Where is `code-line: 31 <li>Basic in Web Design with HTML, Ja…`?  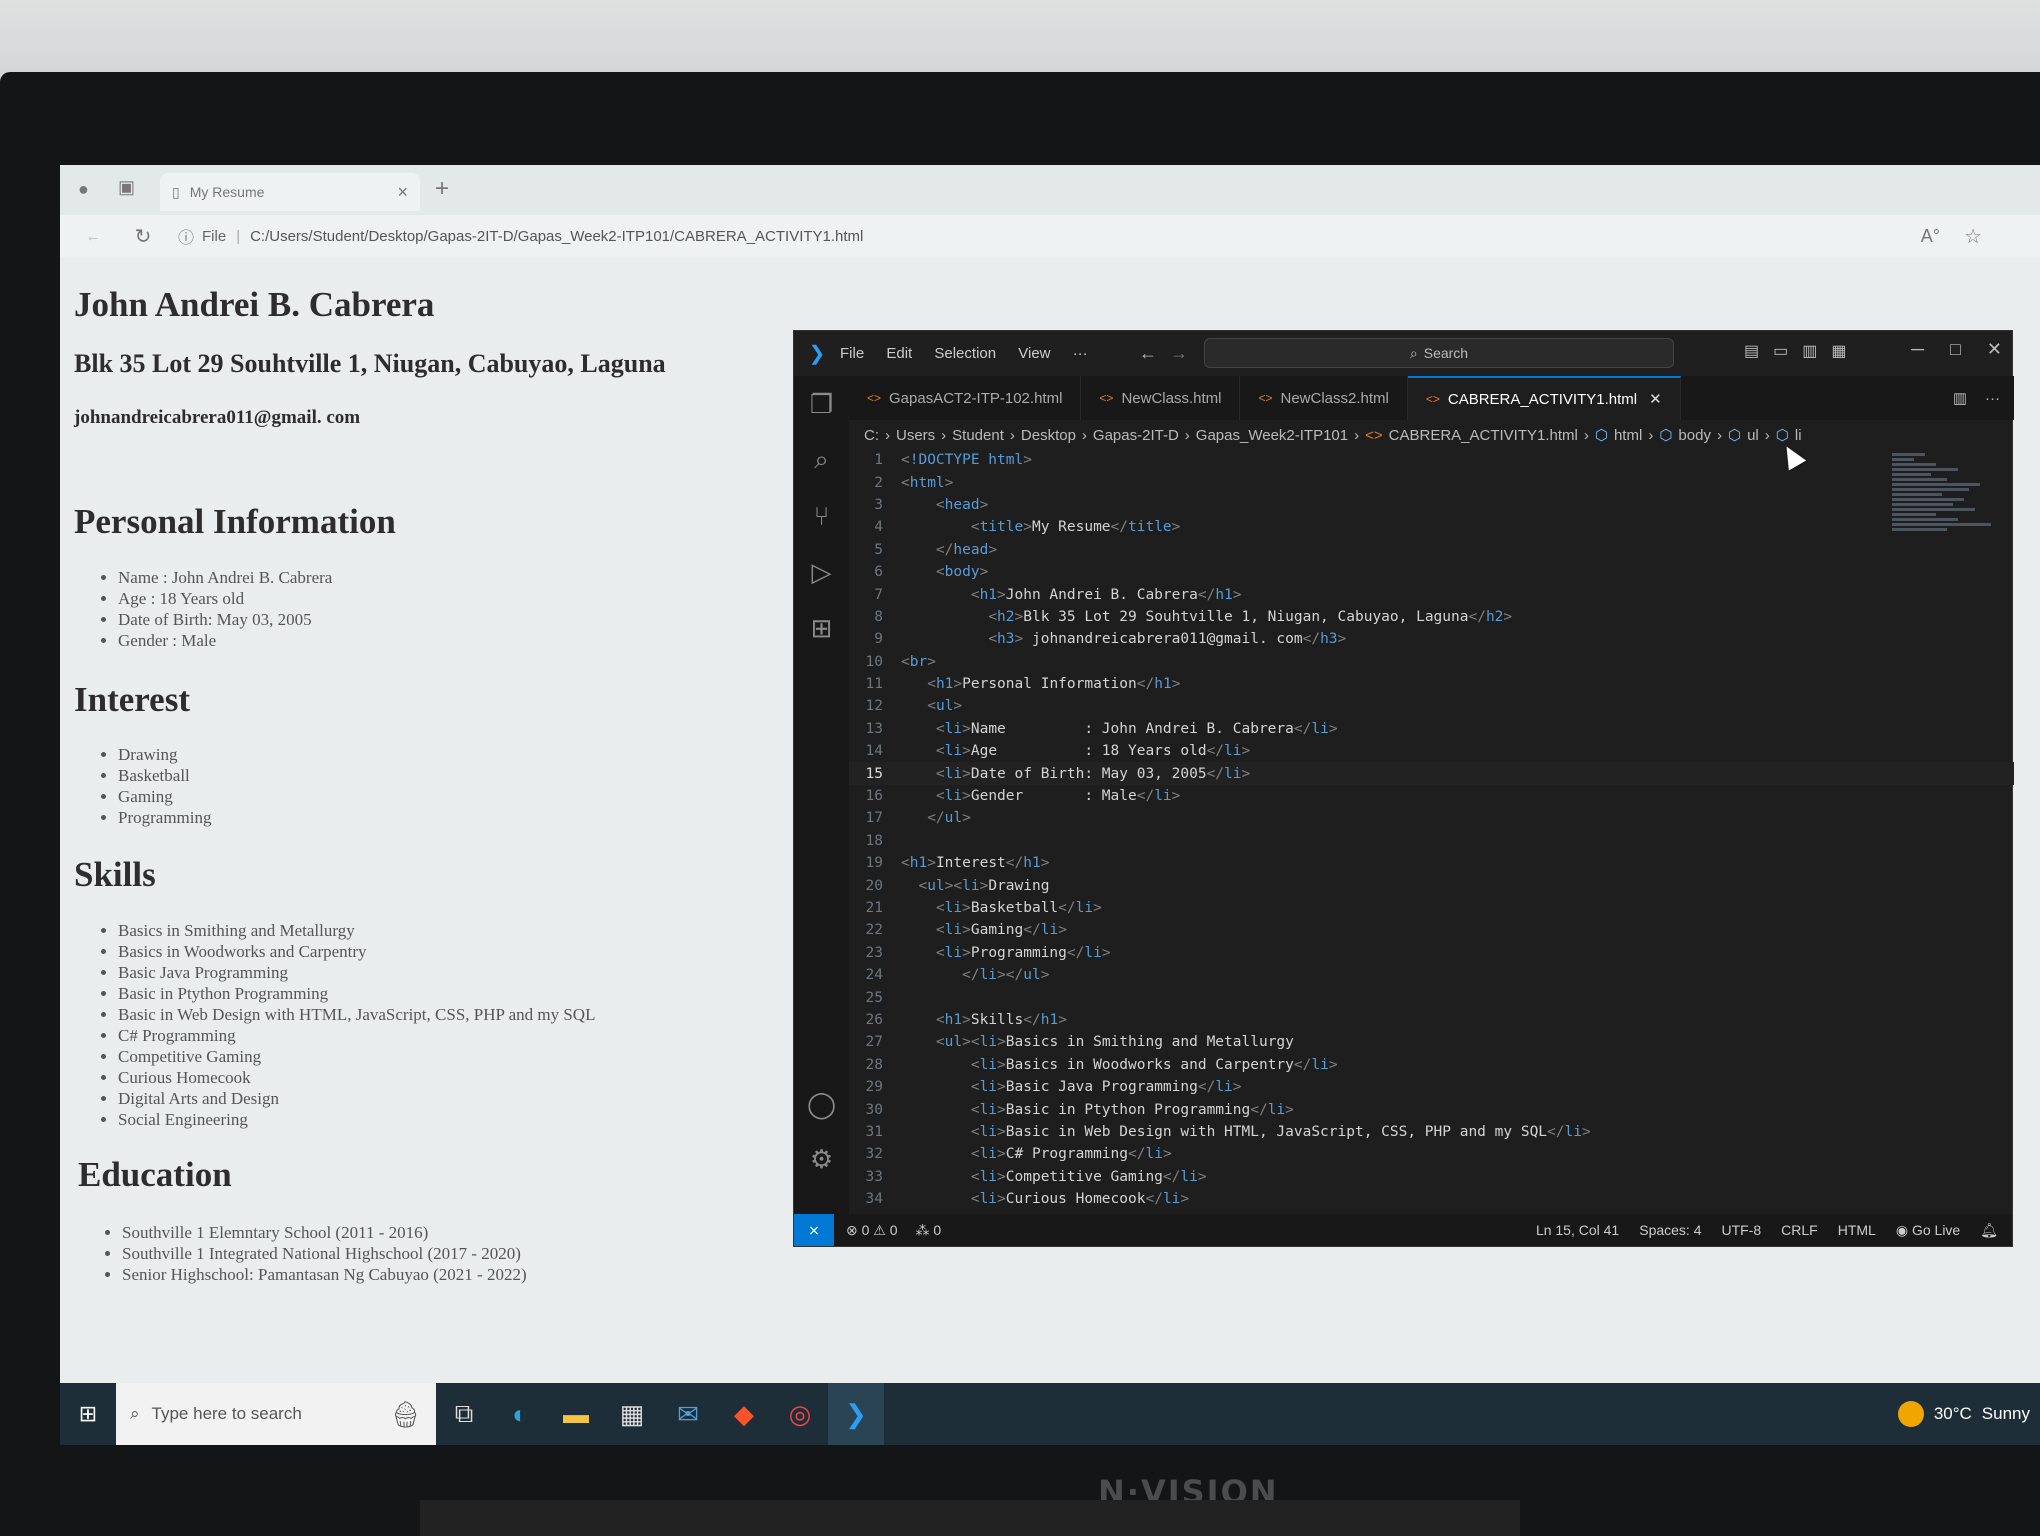 code-line: 31 <li>Basic in Web Design with HTML, Ja… is located at coordinates (1431, 1132).